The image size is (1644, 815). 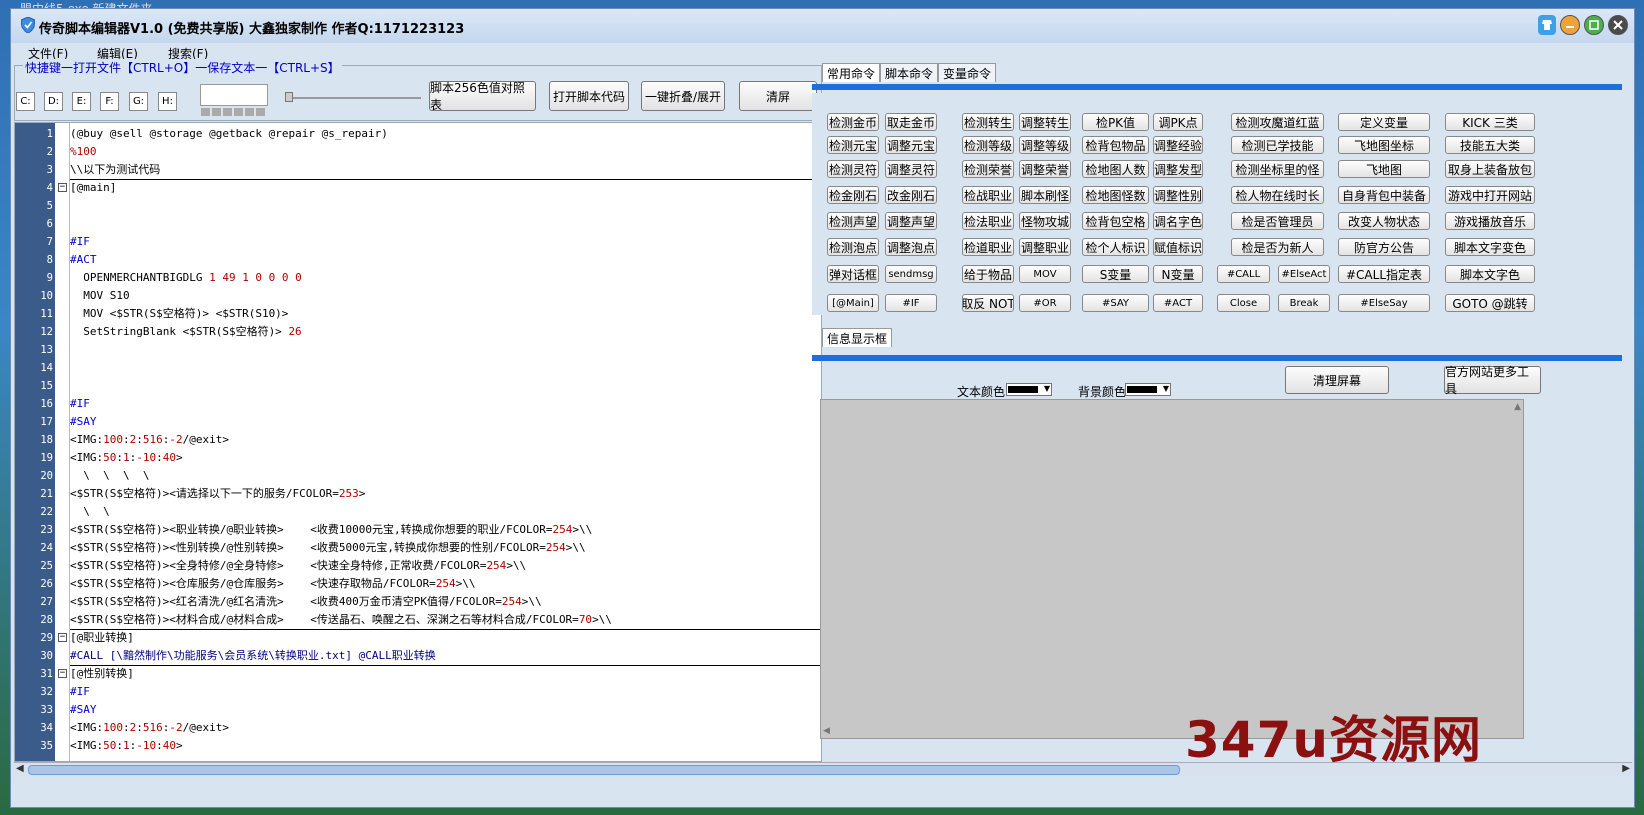 I want to click on command-button: 检测金币, so click(x=853, y=122).